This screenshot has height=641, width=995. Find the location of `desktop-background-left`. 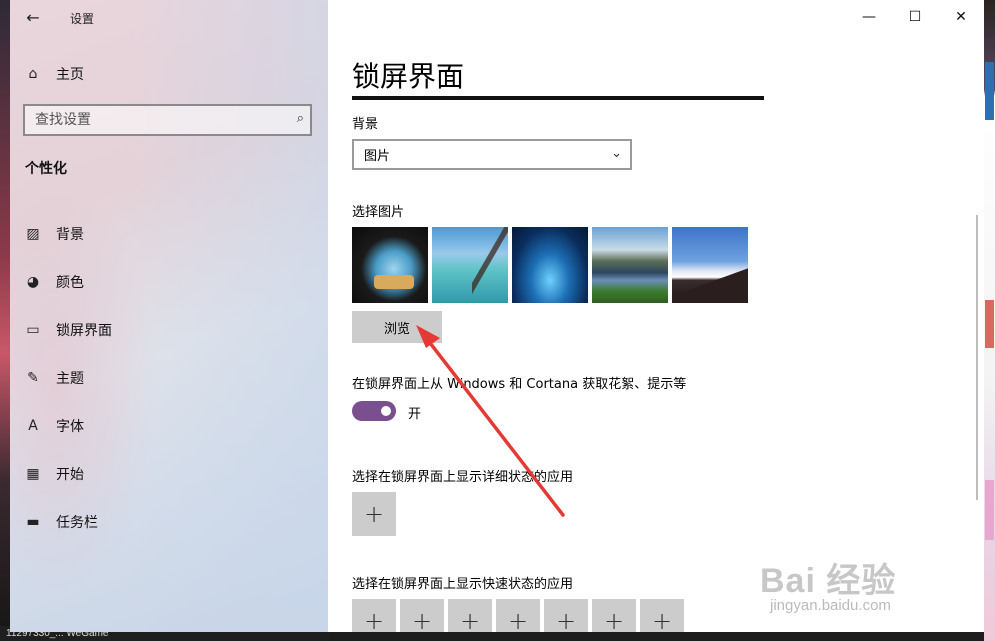

desktop-background-left is located at coordinates (5, 320).